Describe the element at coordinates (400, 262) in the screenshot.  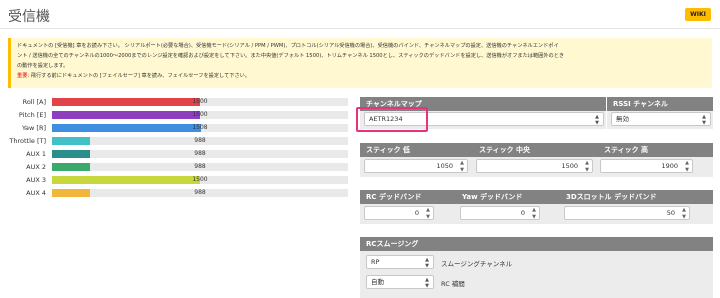
I see `smoothing-channel-select: RP ▲ ▼` at that location.